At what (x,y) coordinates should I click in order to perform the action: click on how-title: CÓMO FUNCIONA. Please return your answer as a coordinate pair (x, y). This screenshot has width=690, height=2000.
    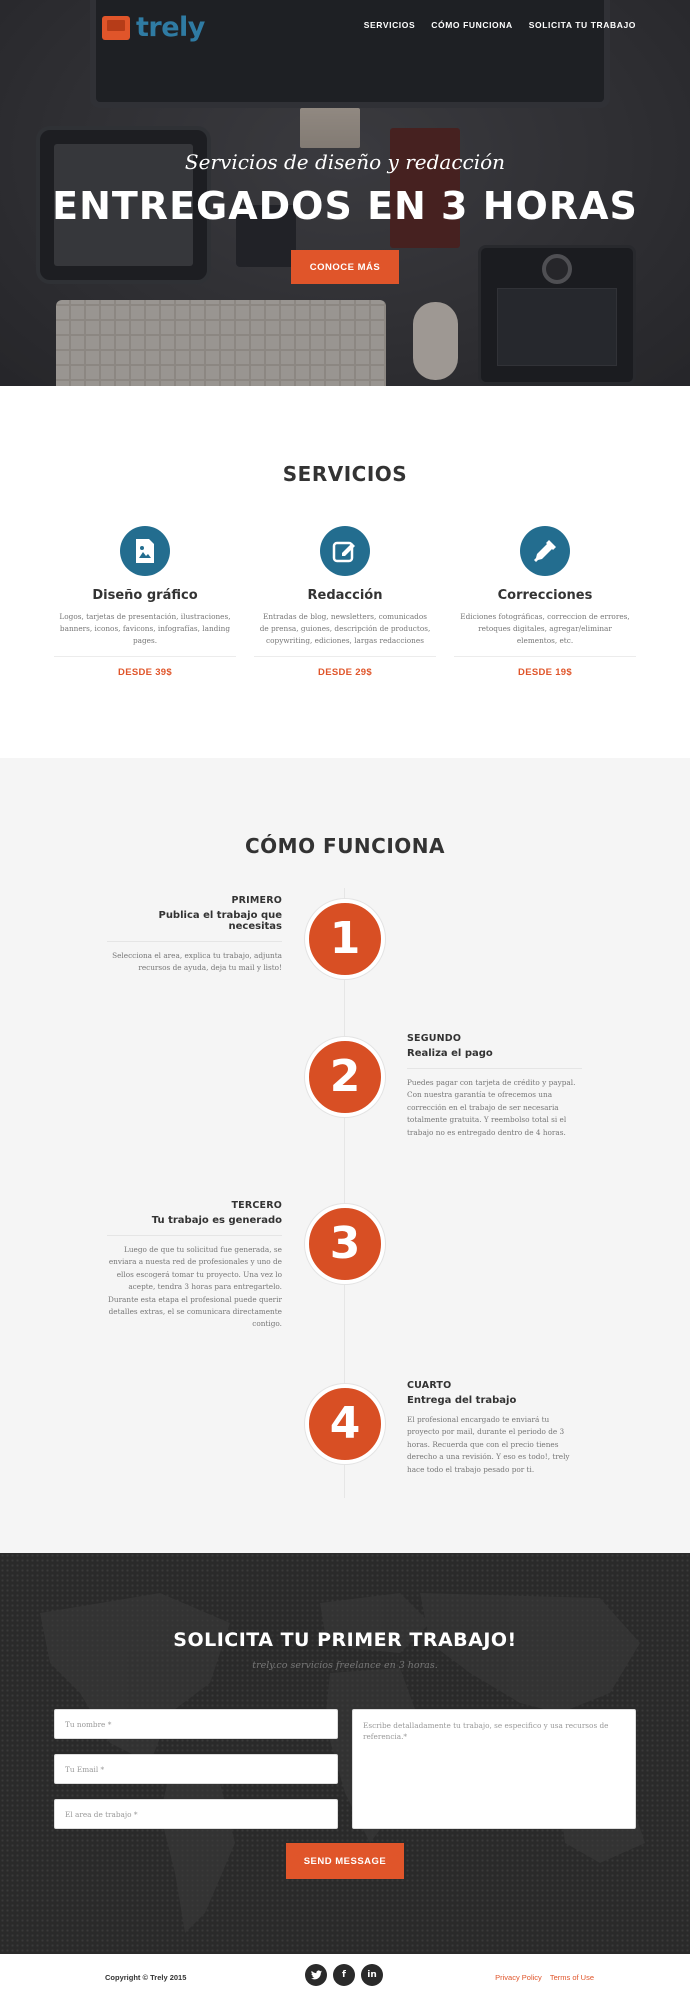
    Looking at the image, I should click on (345, 846).